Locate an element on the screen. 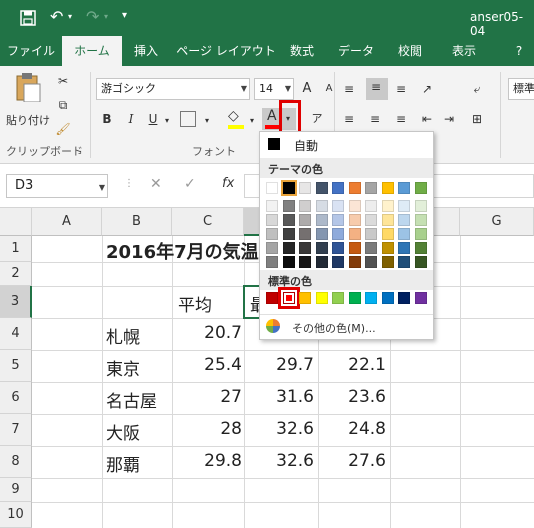 This screenshot has width=534, height=528. wrap-text-icon: ⤶ is located at coordinates (477, 89).